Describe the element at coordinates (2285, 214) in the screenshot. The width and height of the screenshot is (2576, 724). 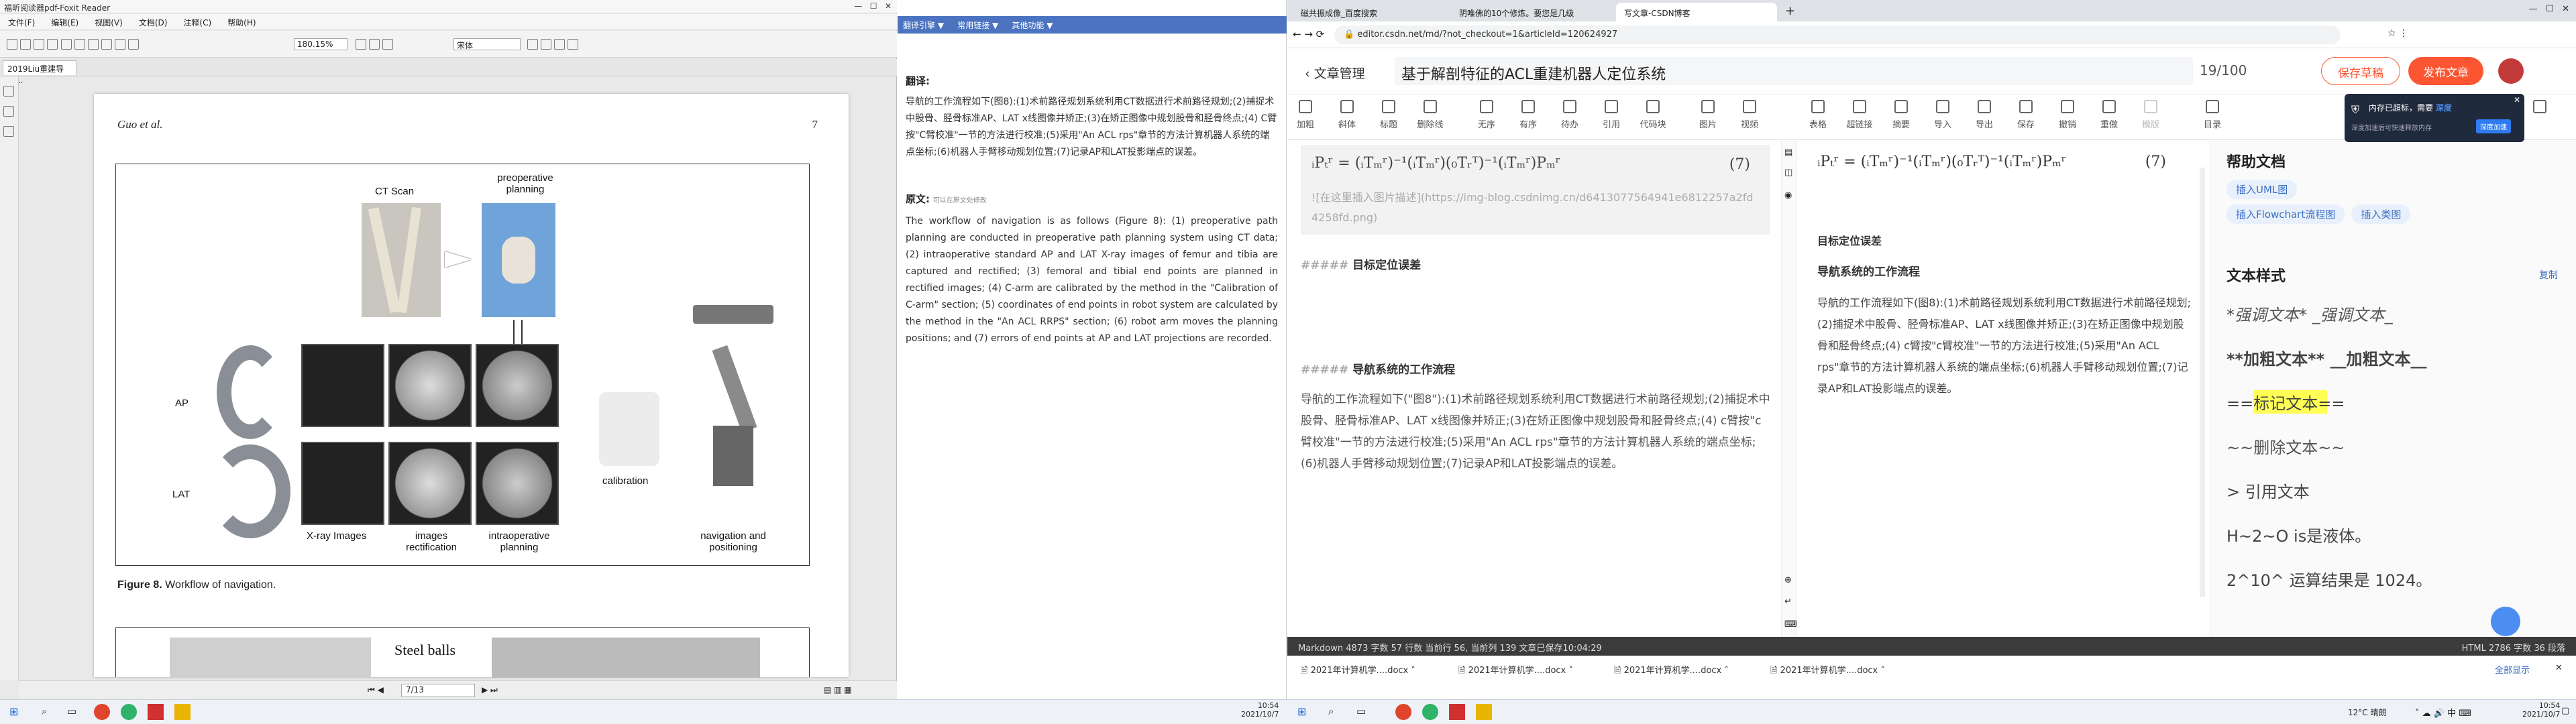
I see `chip-flowchart: 插入Flowchart流程图` at that location.